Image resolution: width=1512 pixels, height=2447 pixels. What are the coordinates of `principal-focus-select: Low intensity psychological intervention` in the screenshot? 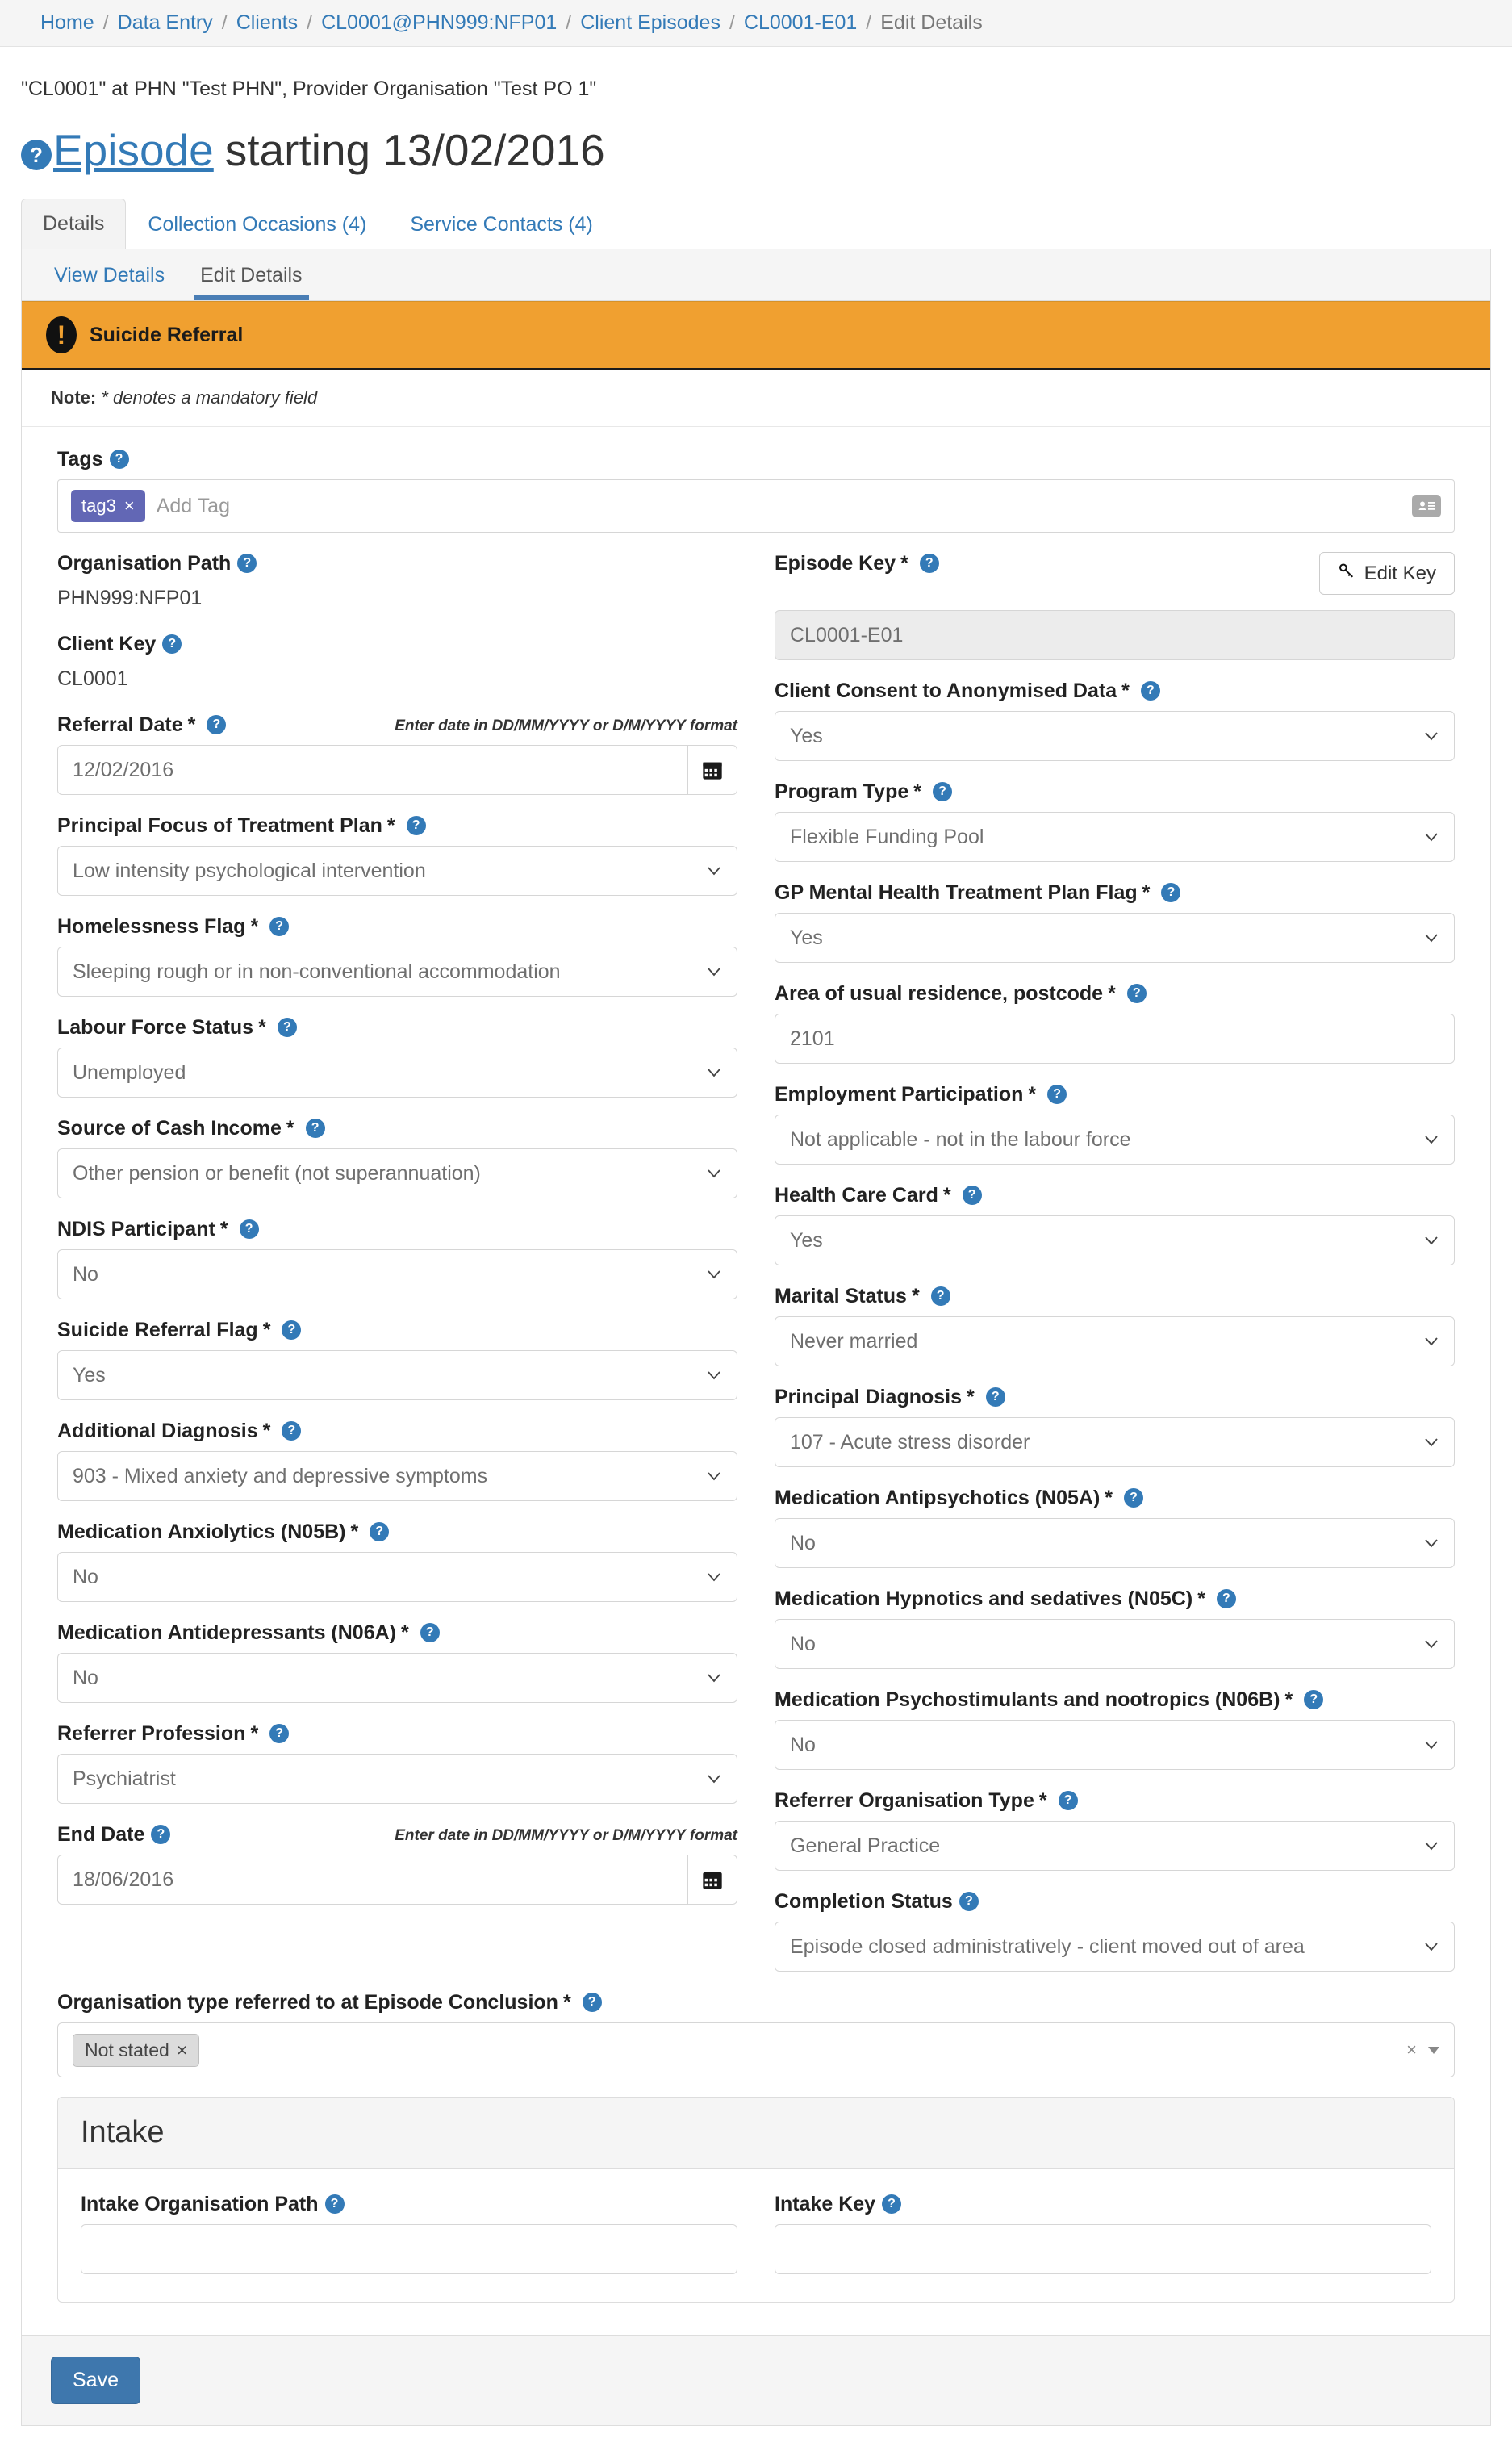 It's located at (397, 871).